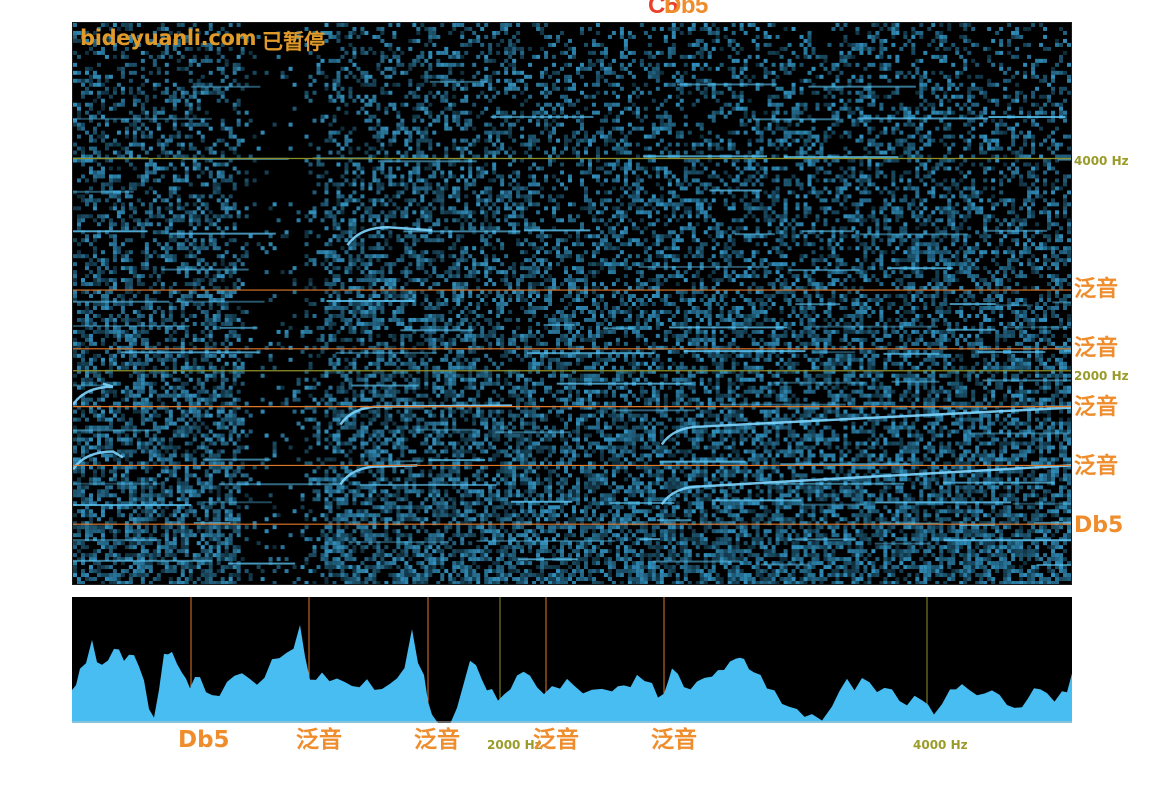 The width and height of the screenshot is (1164, 789). I want to click on spectrum-envelope, so click(572, 674).